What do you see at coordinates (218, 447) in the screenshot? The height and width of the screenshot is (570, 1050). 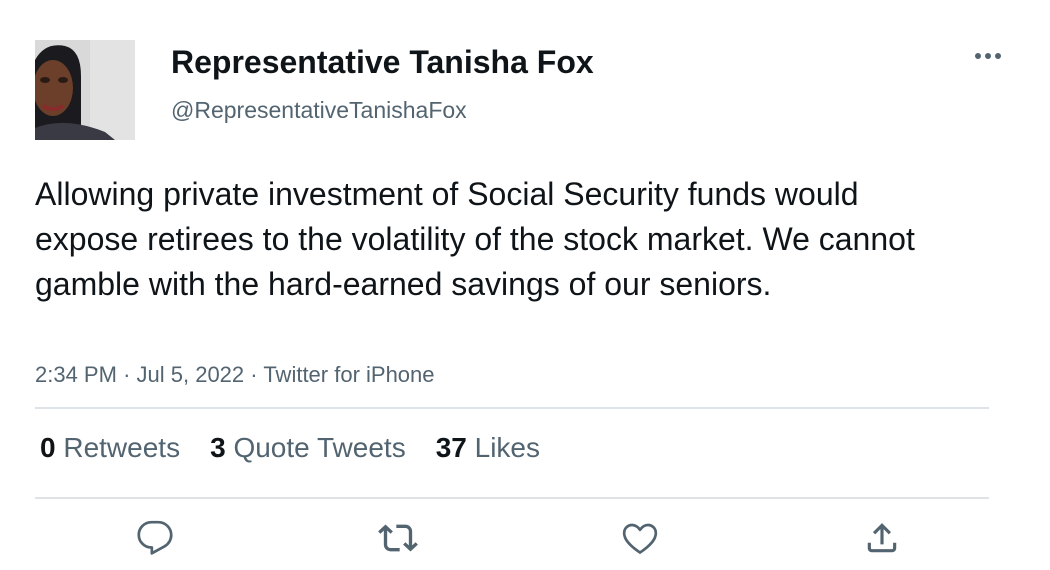 I see `quote-tweets-count: 3` at bounding box center [218, 447].